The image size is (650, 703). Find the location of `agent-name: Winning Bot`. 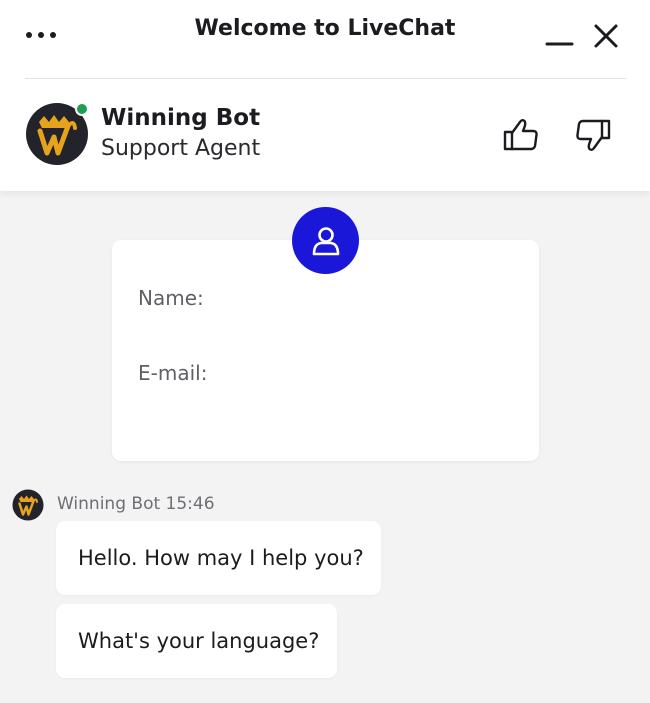

agent-name: Winning Bot is located at coordinates (181, 118).